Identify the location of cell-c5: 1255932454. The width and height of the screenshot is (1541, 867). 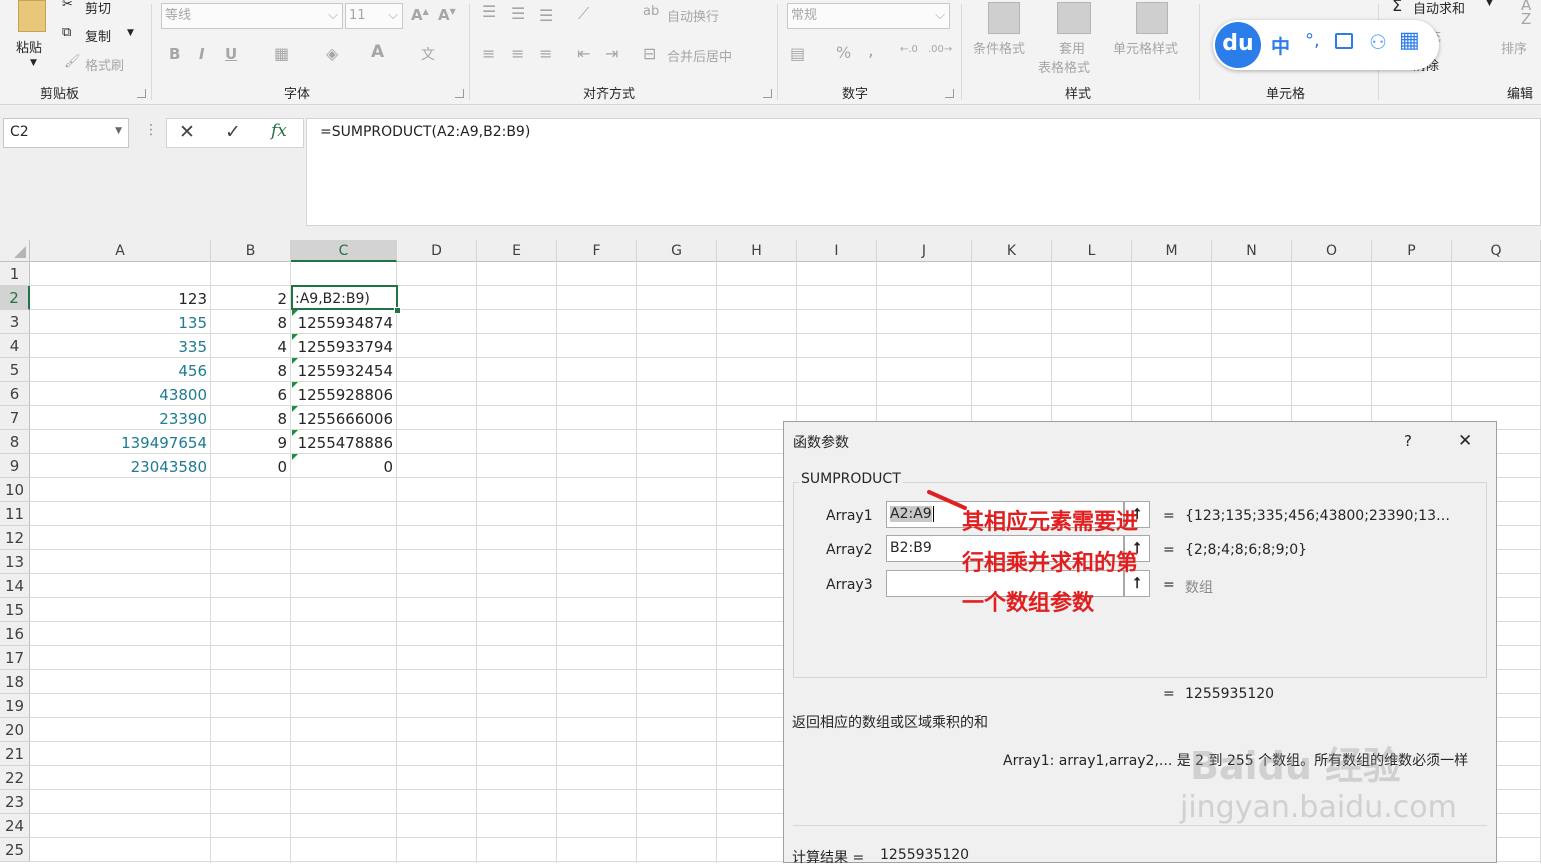
(344, 370).